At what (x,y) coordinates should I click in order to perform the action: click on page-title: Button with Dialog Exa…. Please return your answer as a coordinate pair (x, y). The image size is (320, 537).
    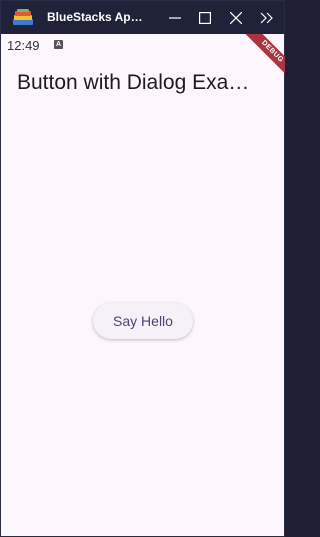
    Looking at the image, I should click on (133, 82).